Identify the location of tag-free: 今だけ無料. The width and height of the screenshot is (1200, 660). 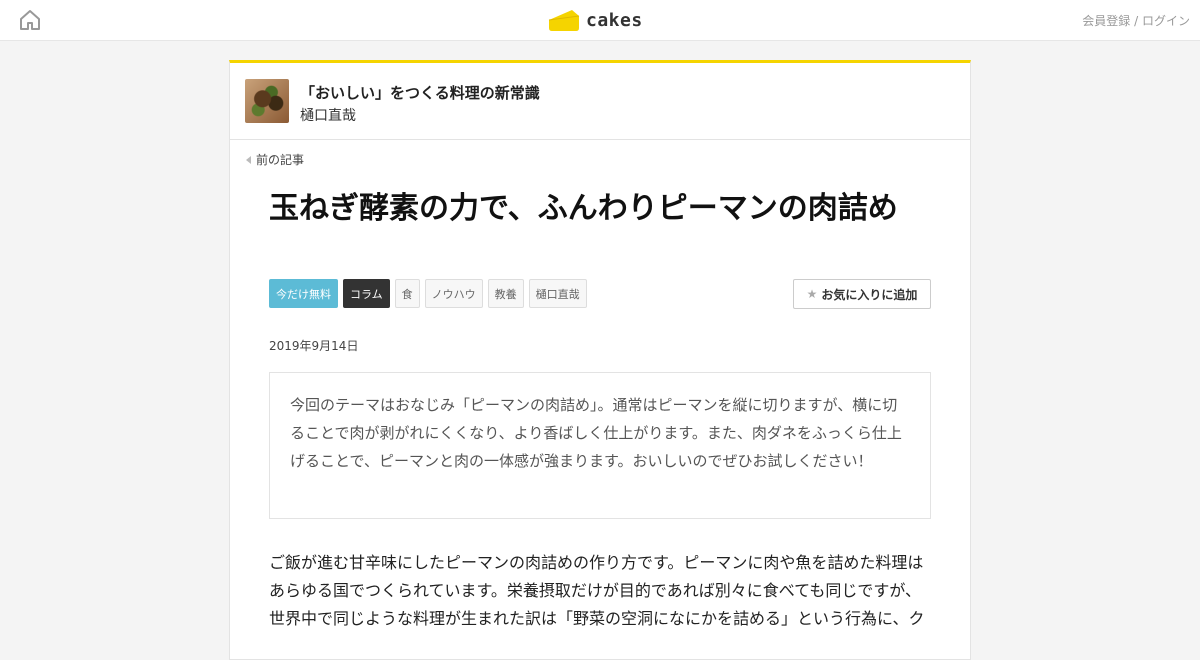
(303, 293).